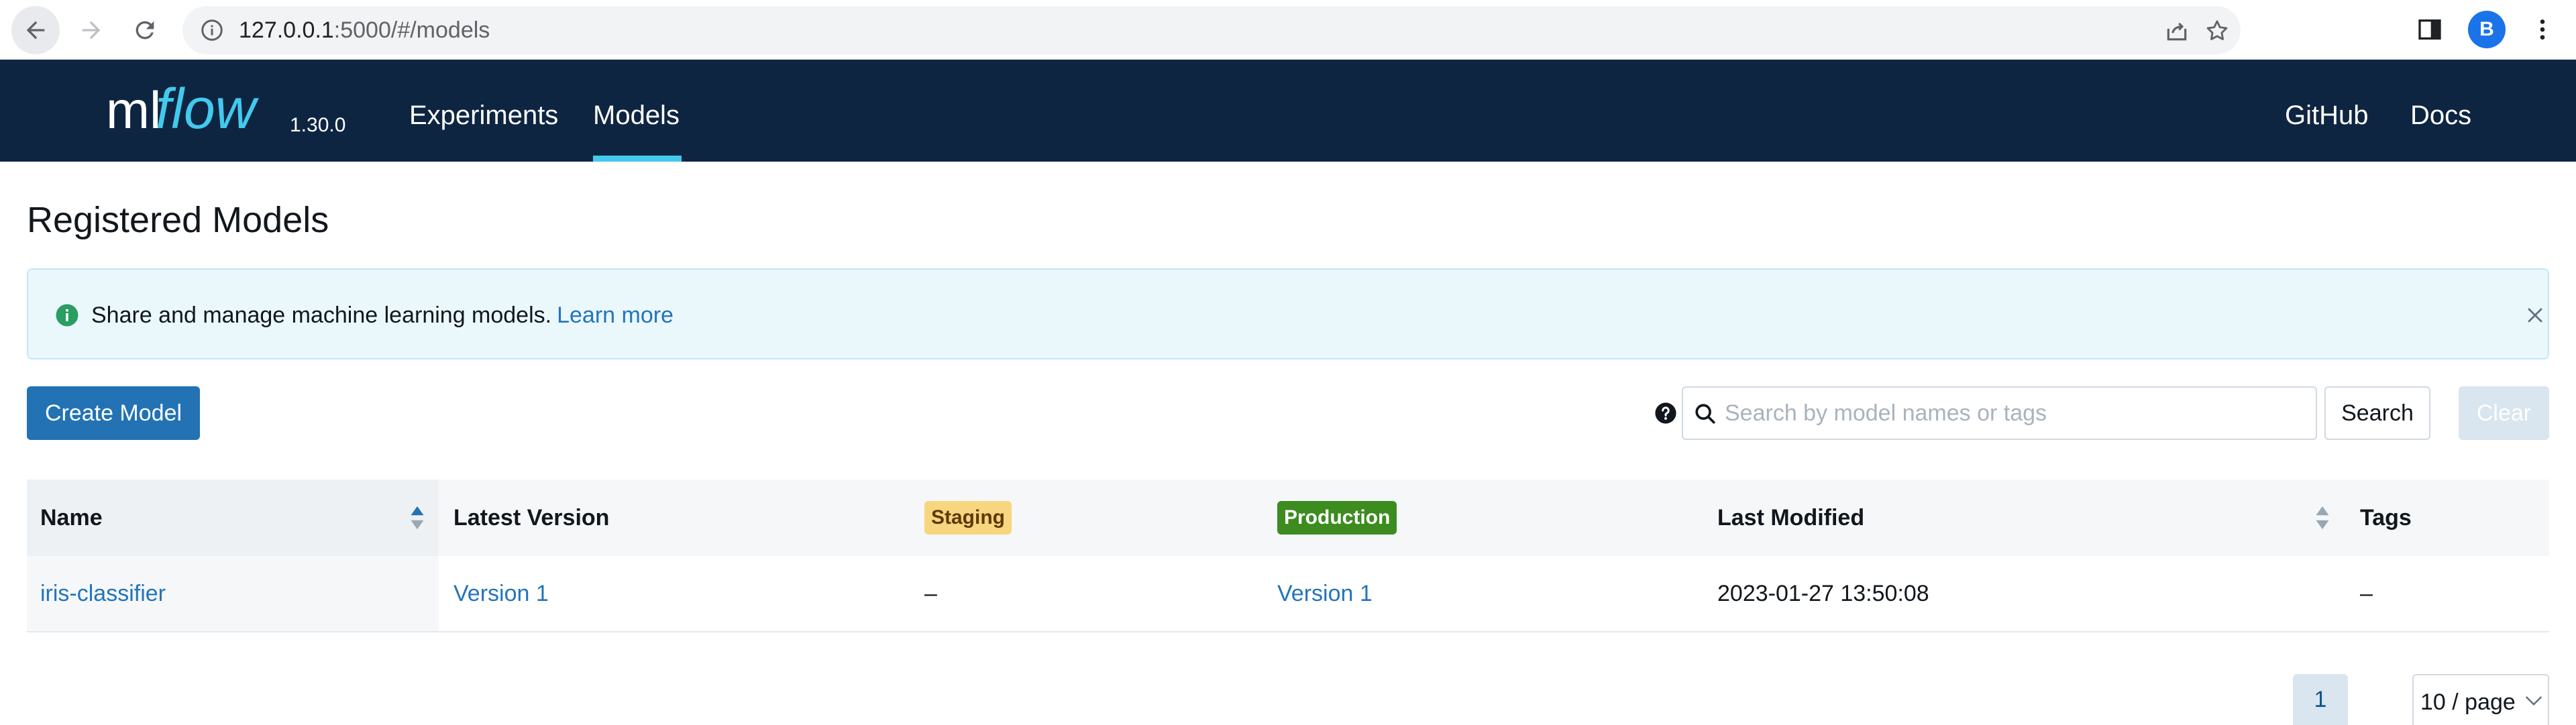 Image resolution: width=2576 pixels, height=725 pixels. I want to click on reload-button, so click(145, 30).